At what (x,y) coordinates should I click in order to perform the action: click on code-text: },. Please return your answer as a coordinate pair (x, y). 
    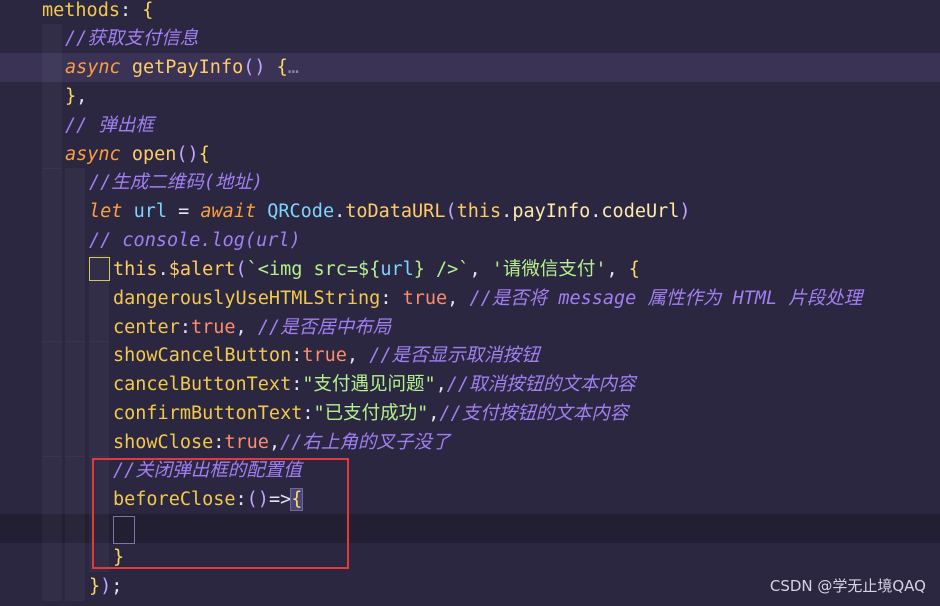
    Looking at the image, I should click on (76, 96).